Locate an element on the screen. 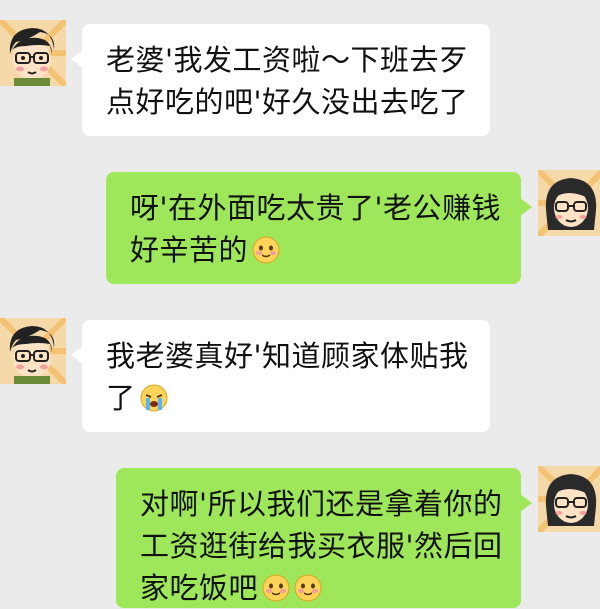 This screenshot has height=609, width=600. message-text: 家吃饭吧 is located at coordinates (199, 588).